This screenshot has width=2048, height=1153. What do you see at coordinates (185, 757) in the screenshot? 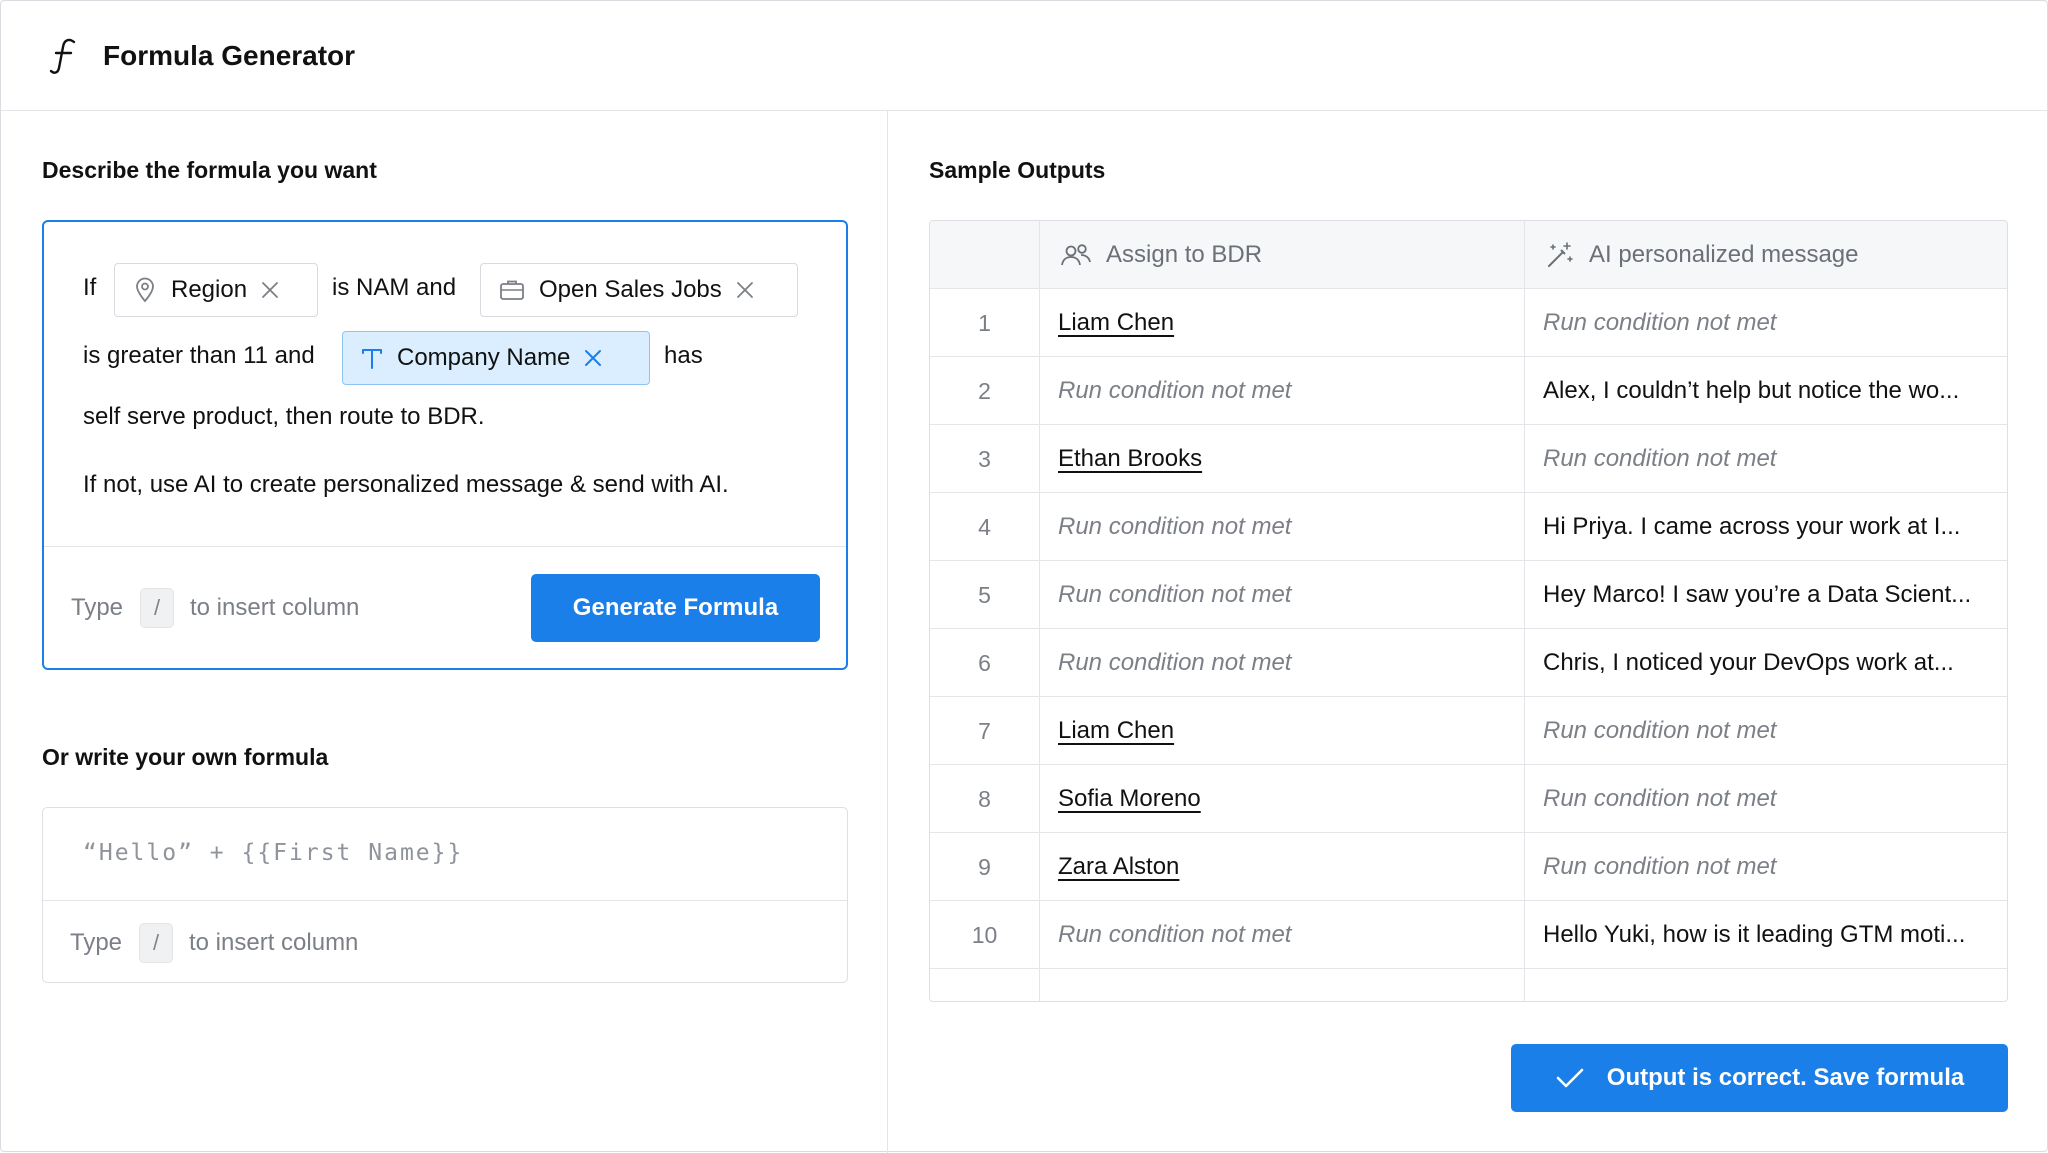
I see `own-formula-label: Or write your own formula` at bounding box center [185, 757].